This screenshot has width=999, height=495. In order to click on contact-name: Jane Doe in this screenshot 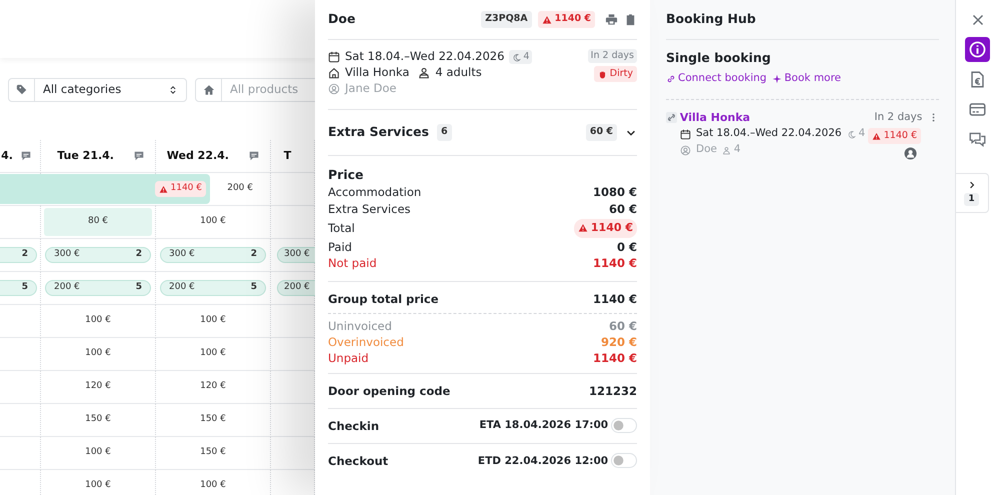, I will do `click(370, 89)`.